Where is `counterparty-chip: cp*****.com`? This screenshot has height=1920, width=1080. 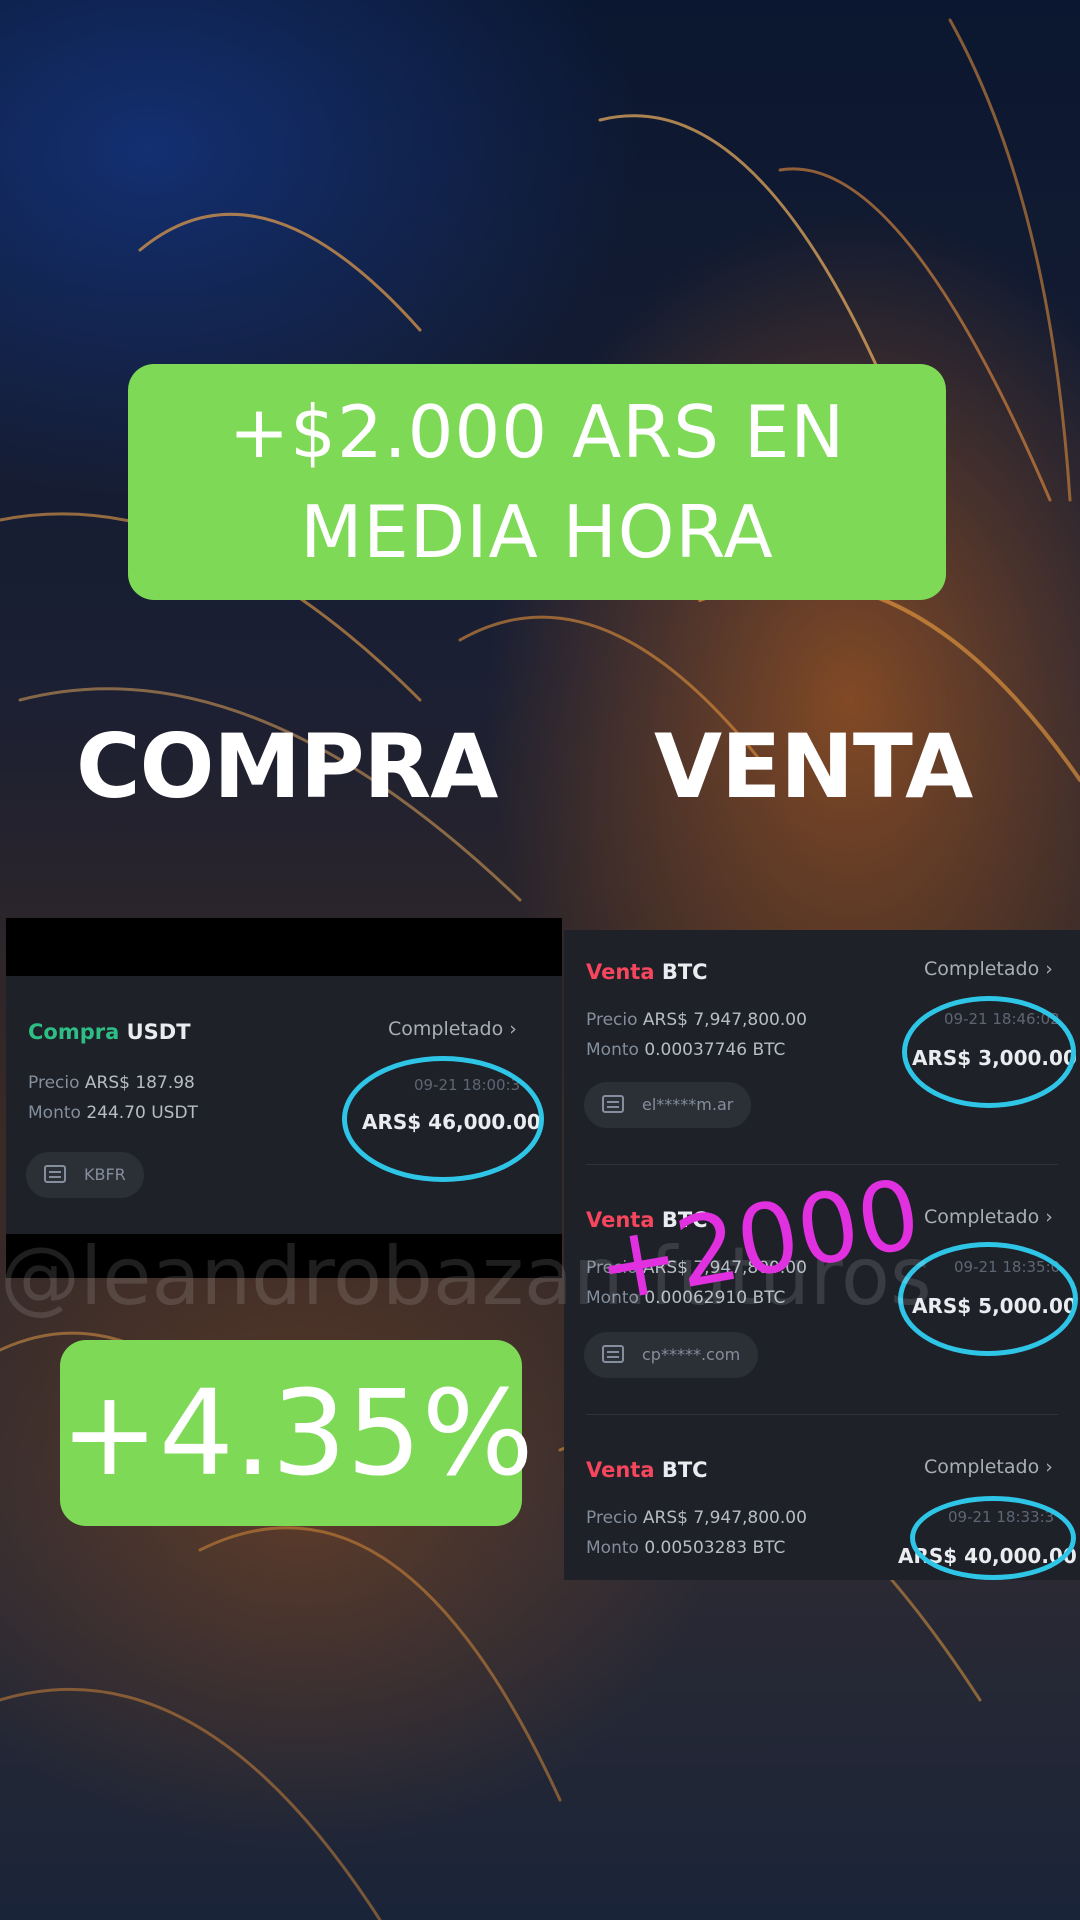
counterparty-chip: cp*****.com is located at coordinates (671, 1355).